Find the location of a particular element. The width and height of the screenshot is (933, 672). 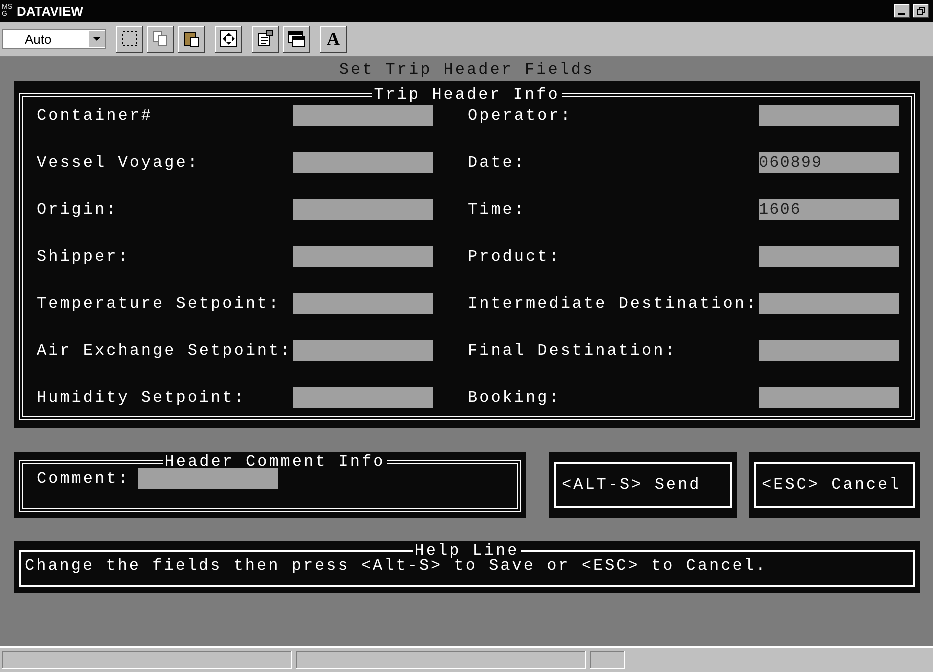

arrows-icon is located at coordinates (229, 39).